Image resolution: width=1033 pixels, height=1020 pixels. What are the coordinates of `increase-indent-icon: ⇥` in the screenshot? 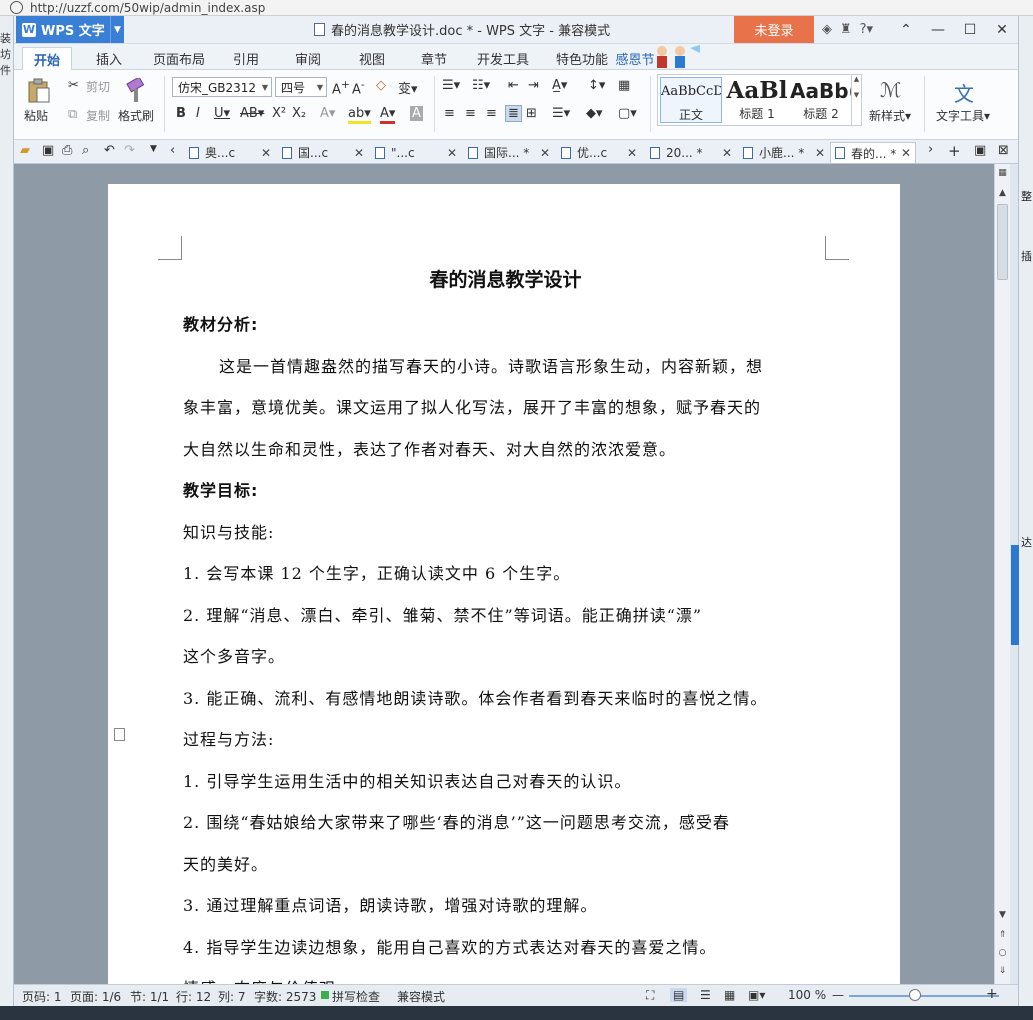 It's located at (533, 85).